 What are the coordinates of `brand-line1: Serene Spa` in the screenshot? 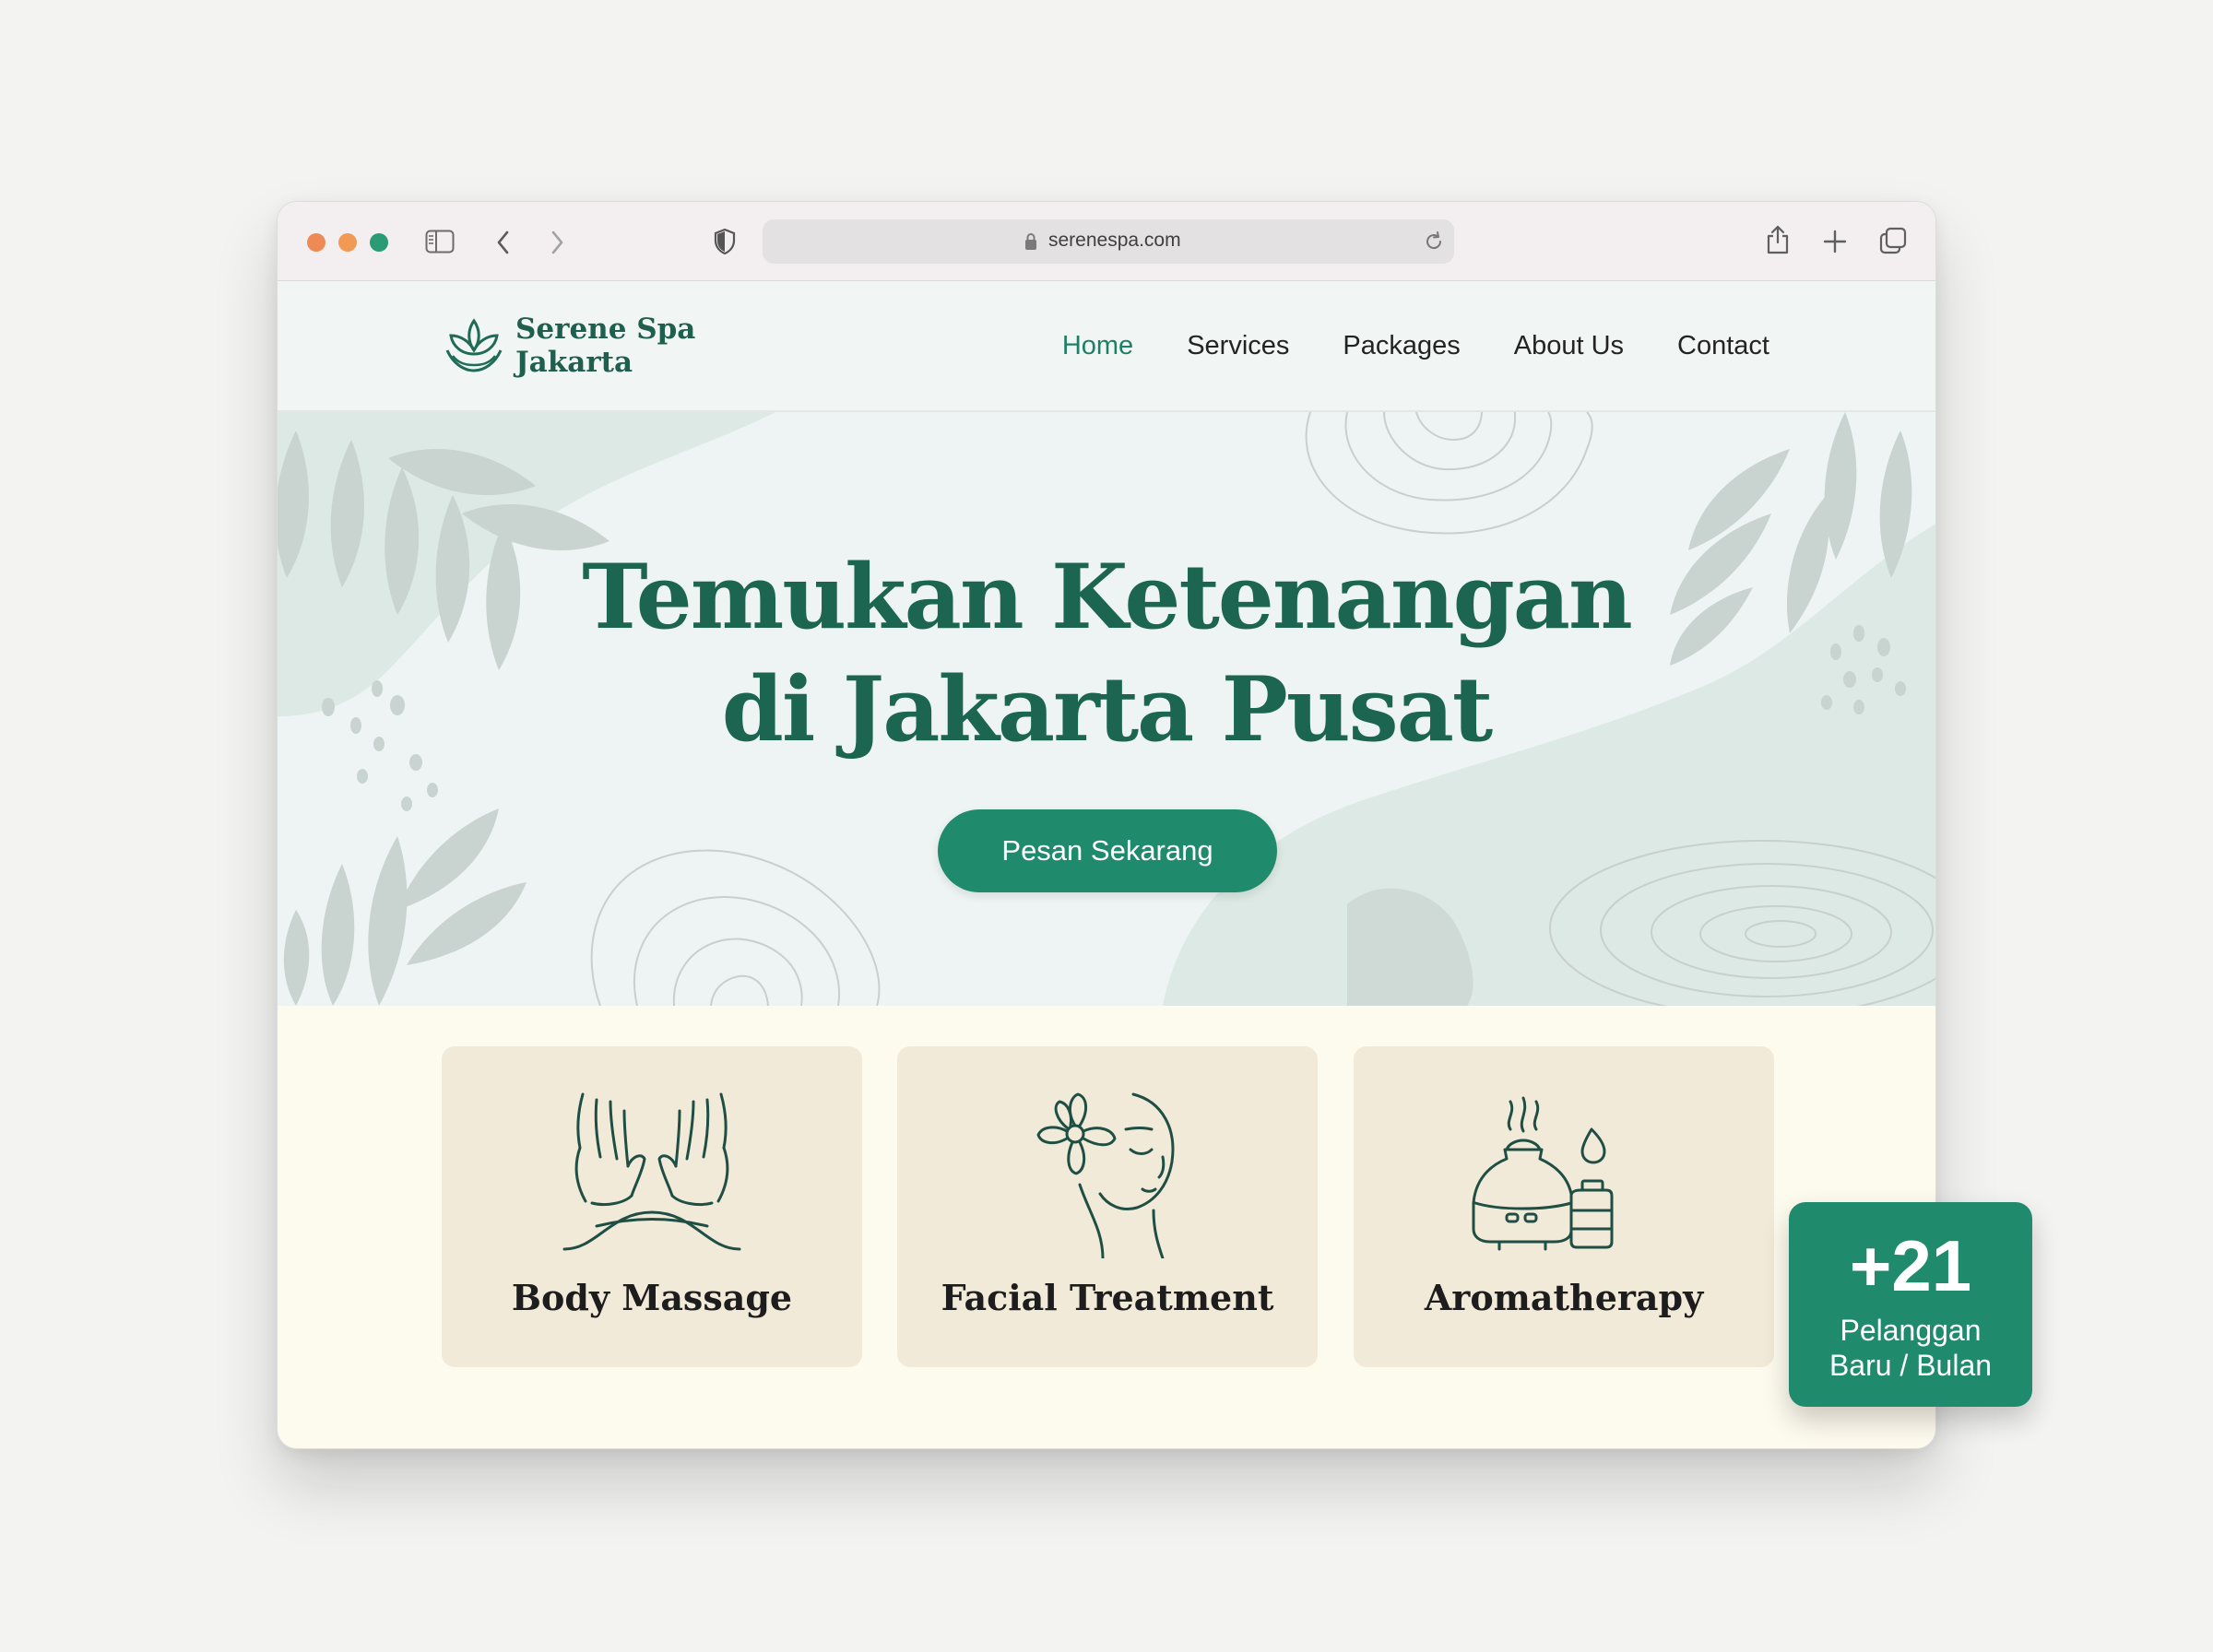 It's located at (605, 329).